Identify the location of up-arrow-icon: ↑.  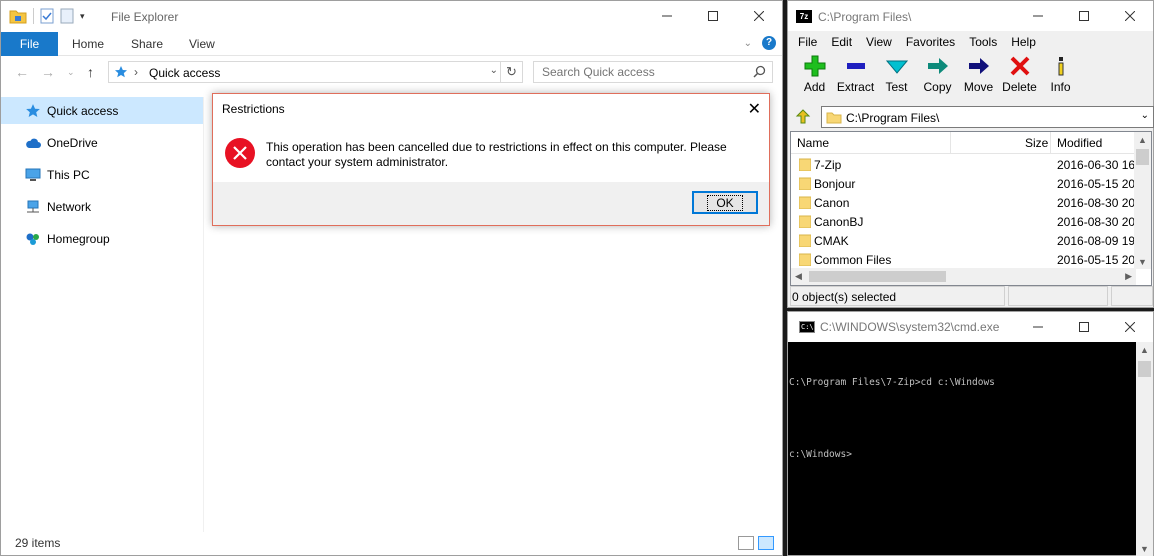
(90, 72).